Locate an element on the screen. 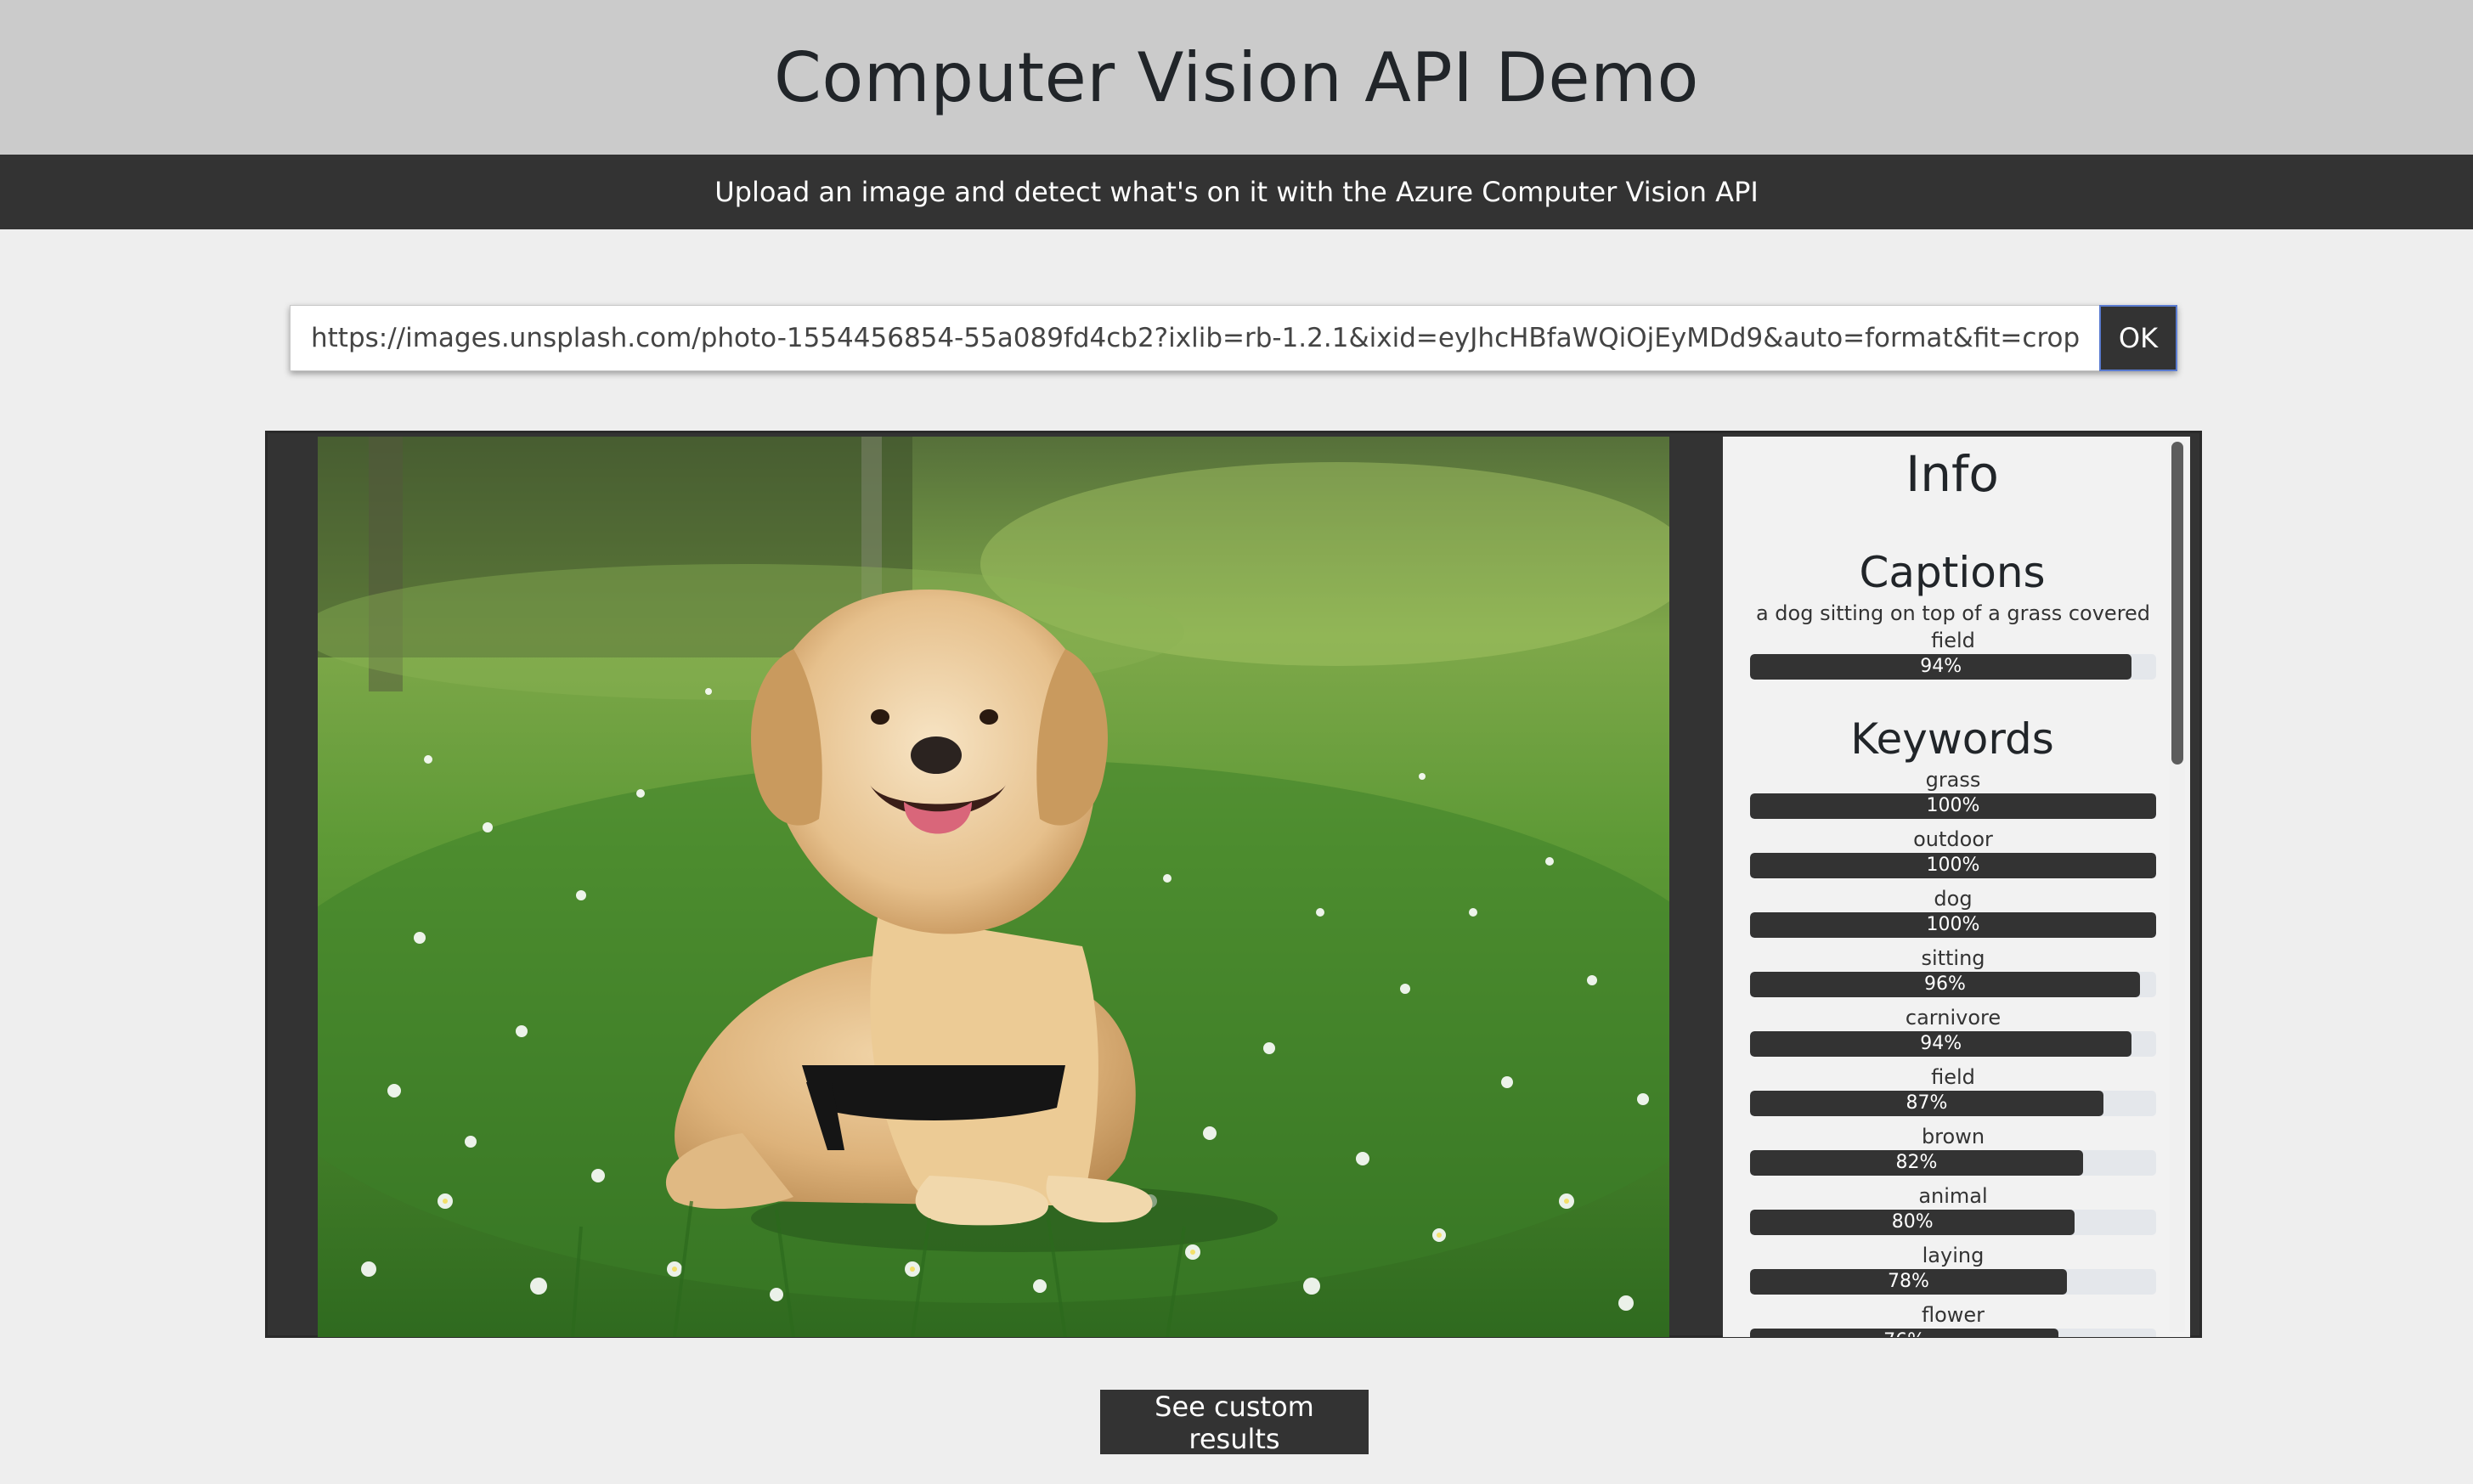  keyword-label: field is located at coordinates (1953, 1077).